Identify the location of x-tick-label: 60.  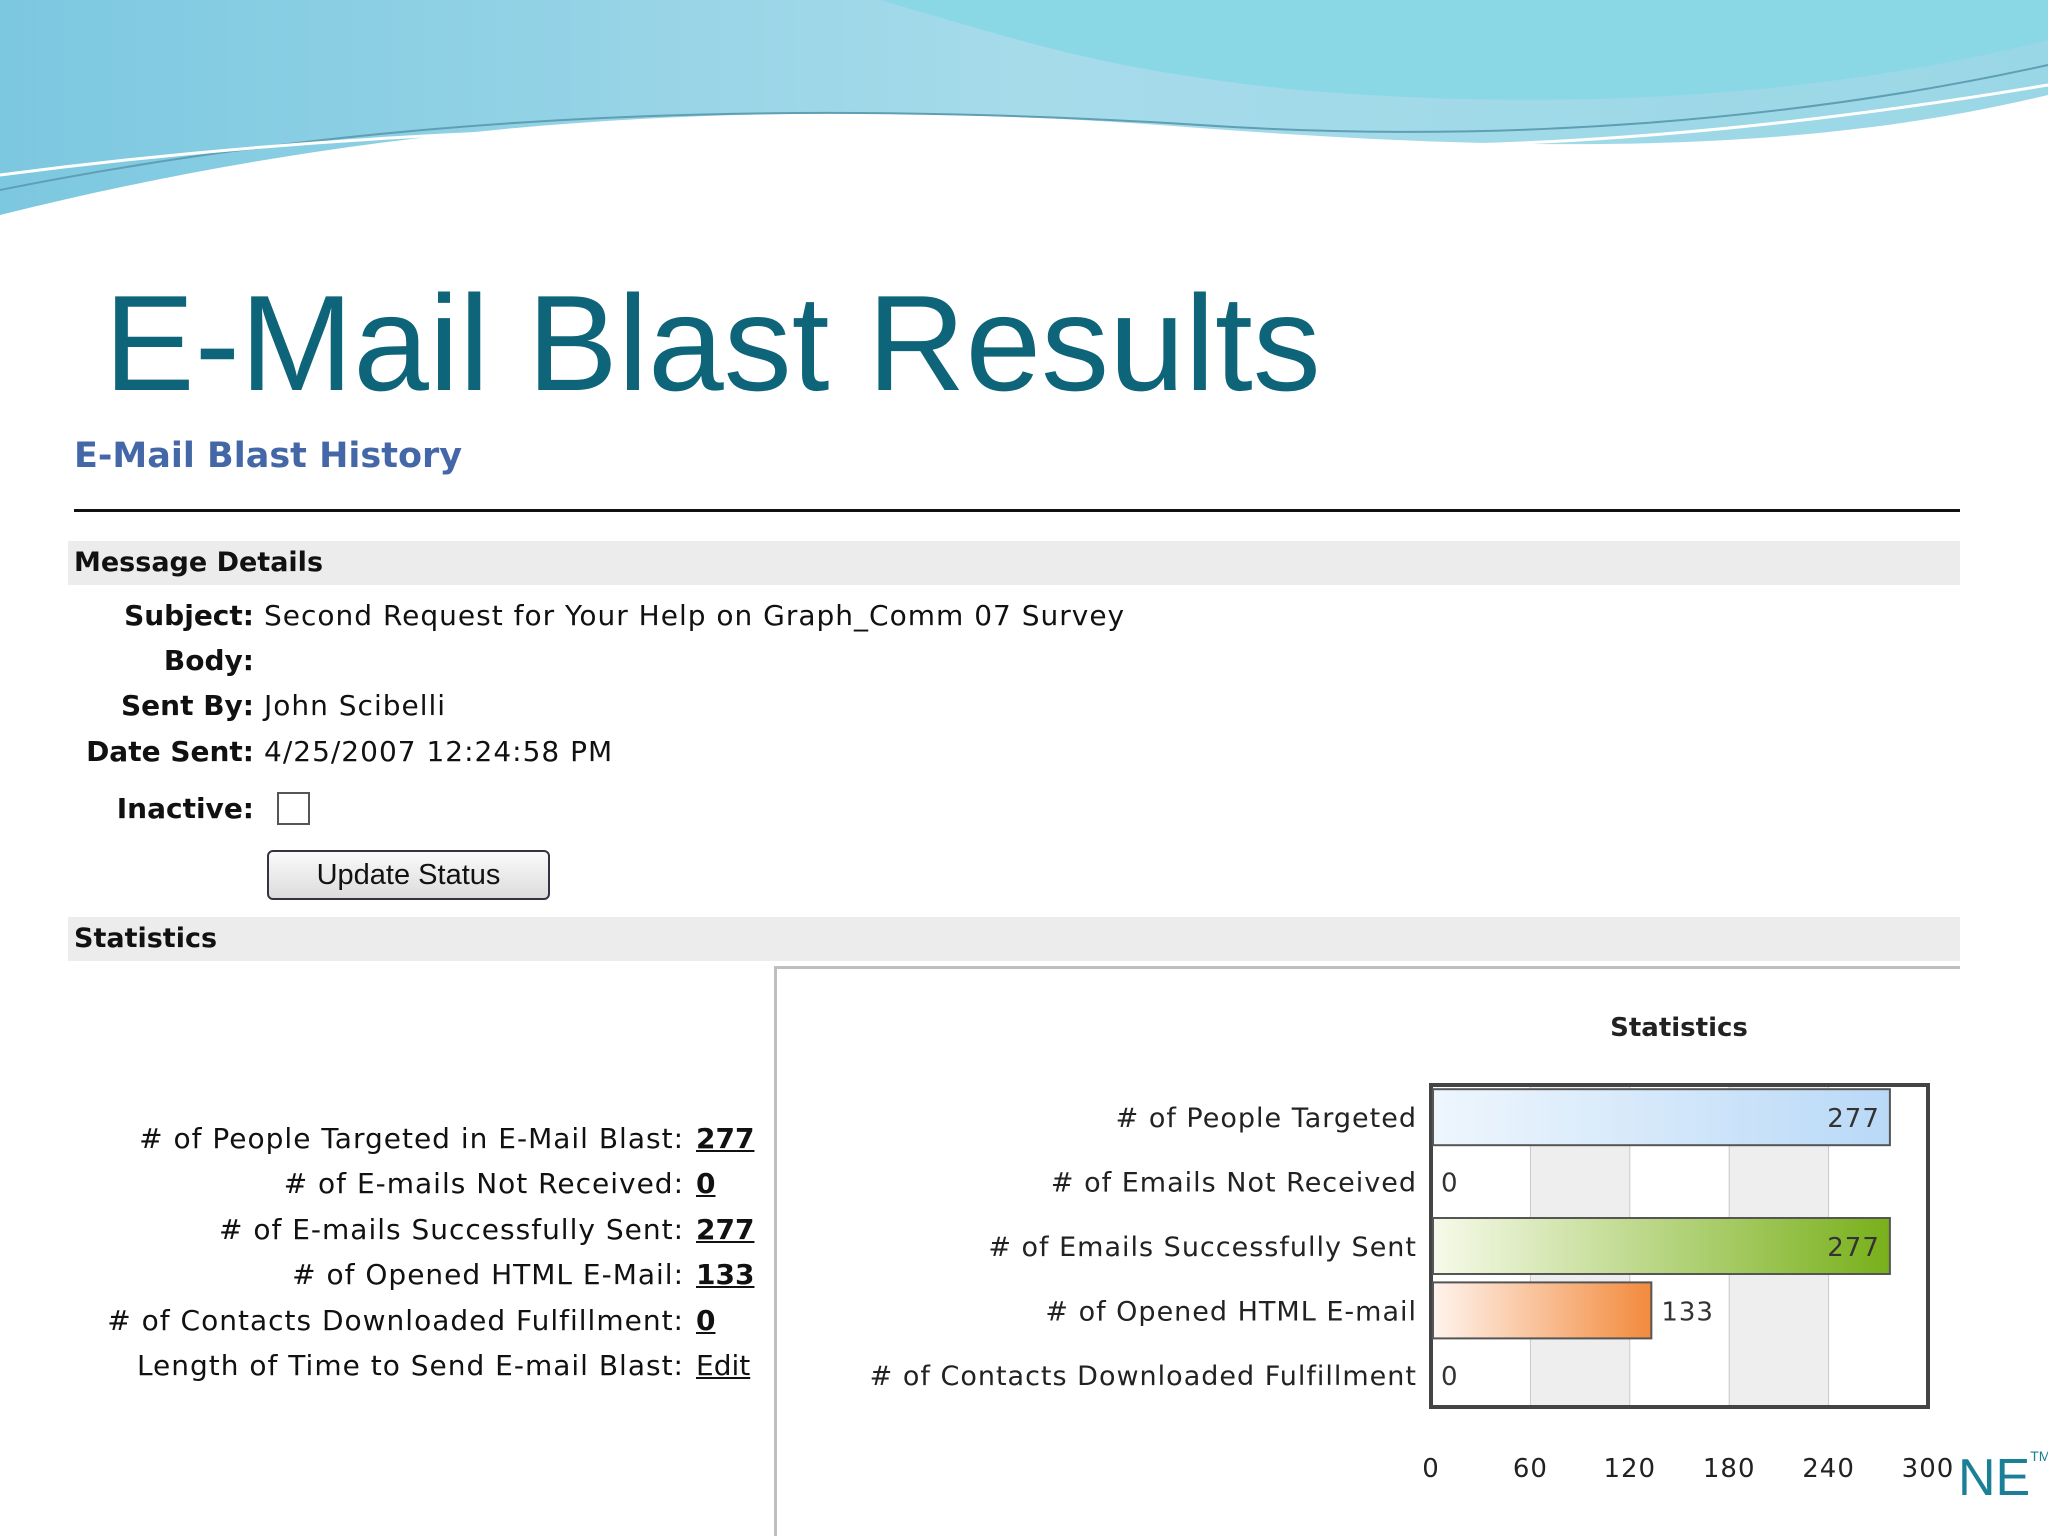
(1530, 1469).